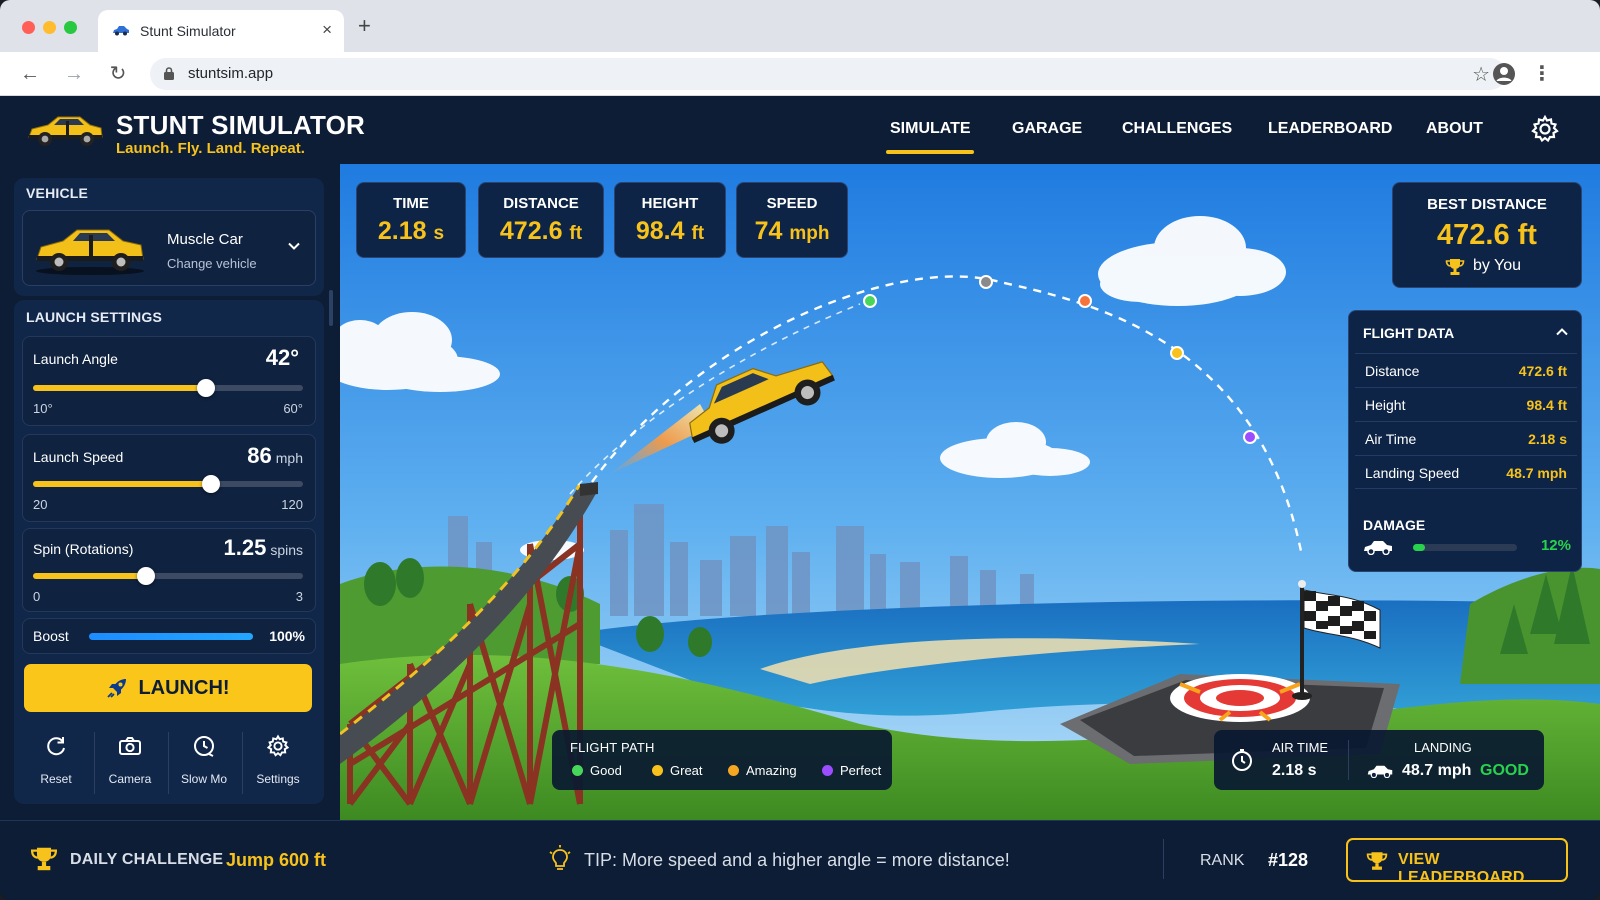 The height and width of the screenshot is (900, 1600). I want to click on nav-simulate: SIMULATE, so click(930, 129).